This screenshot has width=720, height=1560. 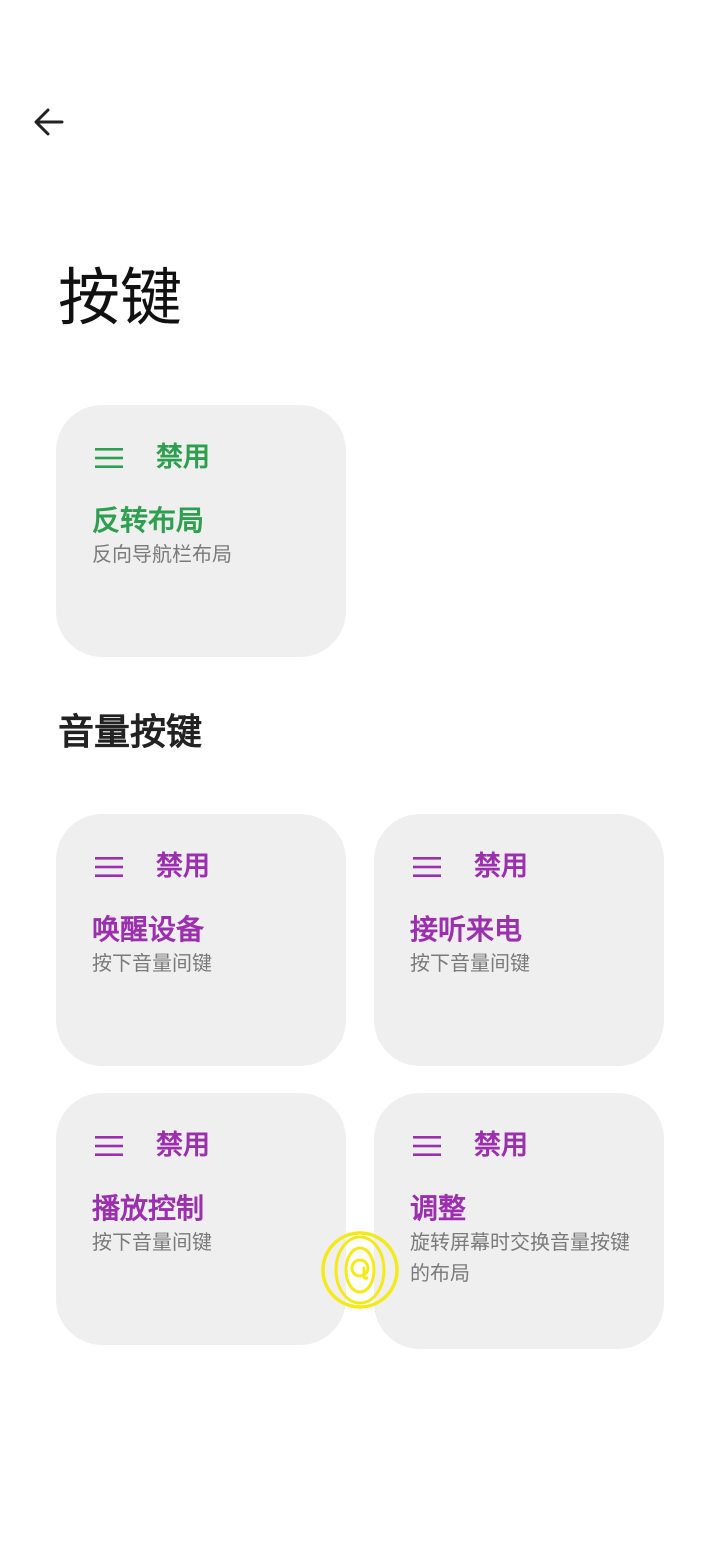 I want to click on card-title: 播放控制, so click(x=148, y=1208).